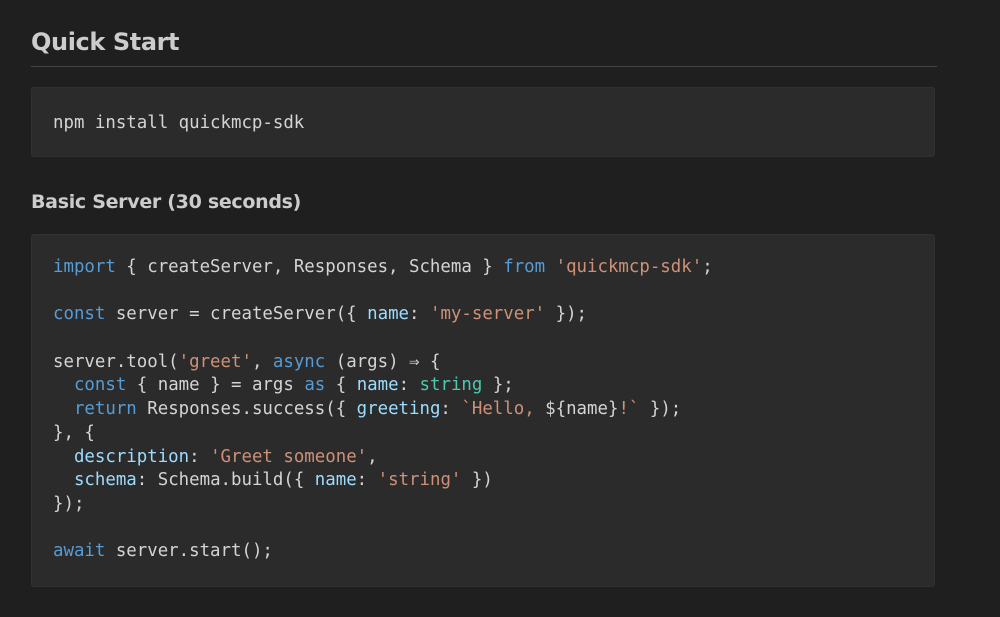 This screenshot has height=617, width=1000. I want to click on code-token-plain: { name } = args, so click(215, 385).